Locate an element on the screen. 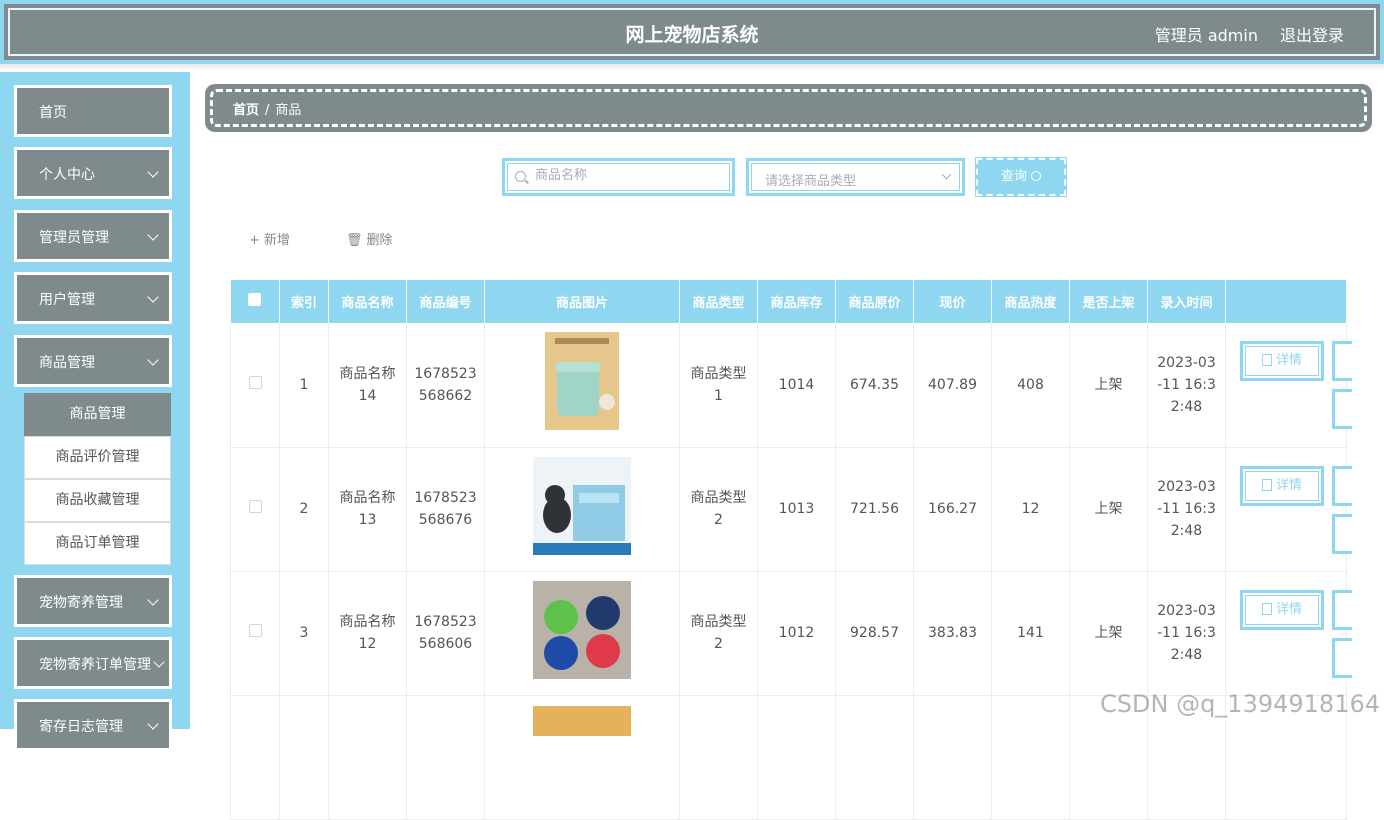 The width and height of the screenshot is (1384, 820). trash-icon: 🗑 is located at coordinates (354, 240).